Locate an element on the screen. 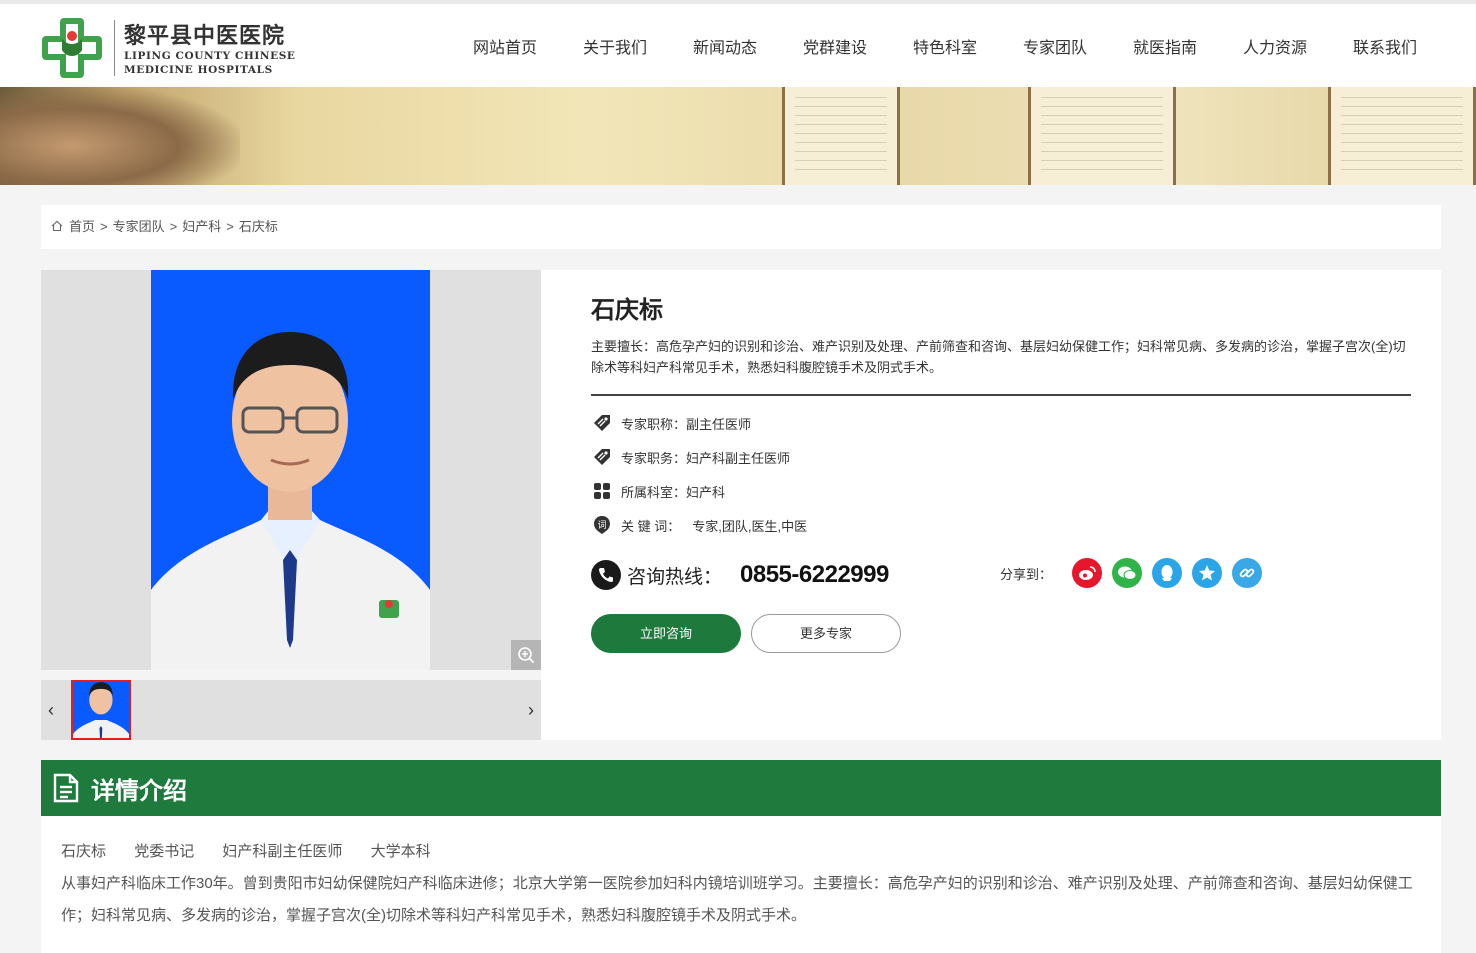  consult-now-button: 立即咨询 is located at coordinates (666, 633).